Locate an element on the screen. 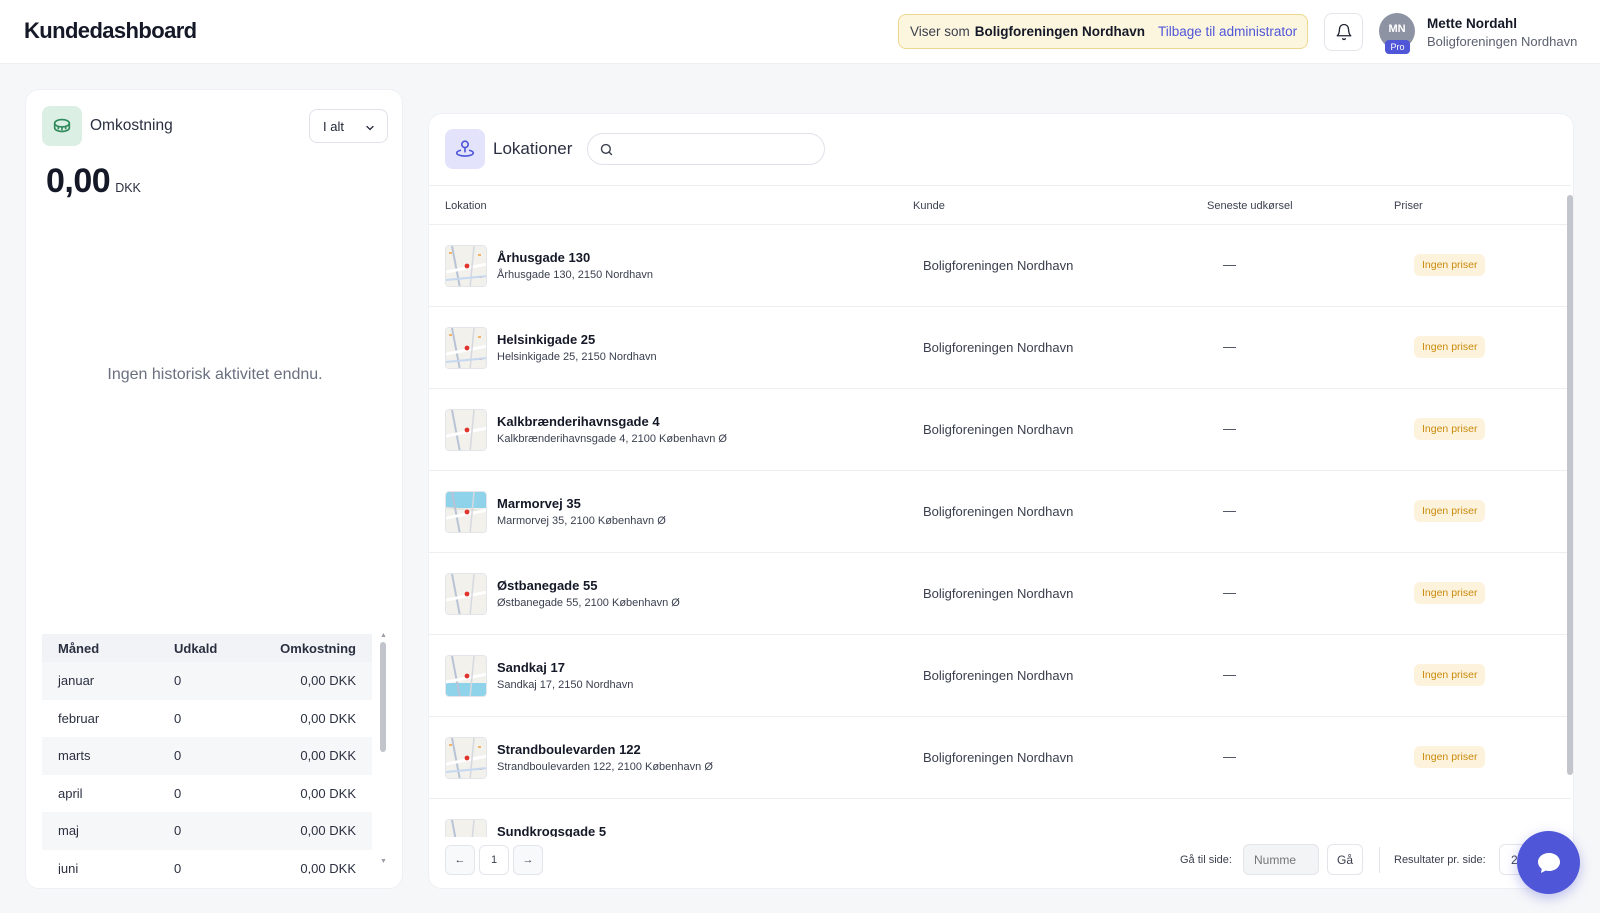  location-name: Sandkaj 17 is located at coordinates (531, 667).